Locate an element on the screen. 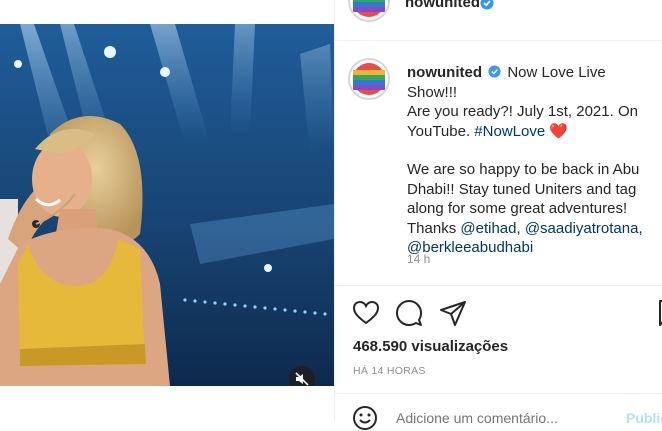 The width and height of the screenshot is (662, 431). actions-divider is located at coordinates (498, 285).